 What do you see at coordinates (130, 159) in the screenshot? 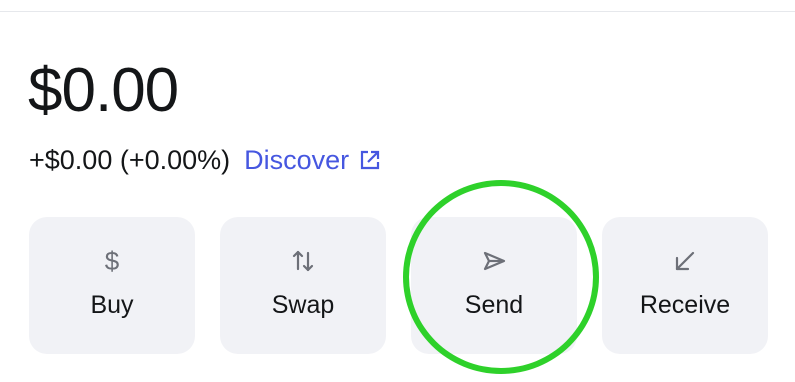
I see `balance-change: +$0.00 (+0.00%)` at bounding box center [130, 159].